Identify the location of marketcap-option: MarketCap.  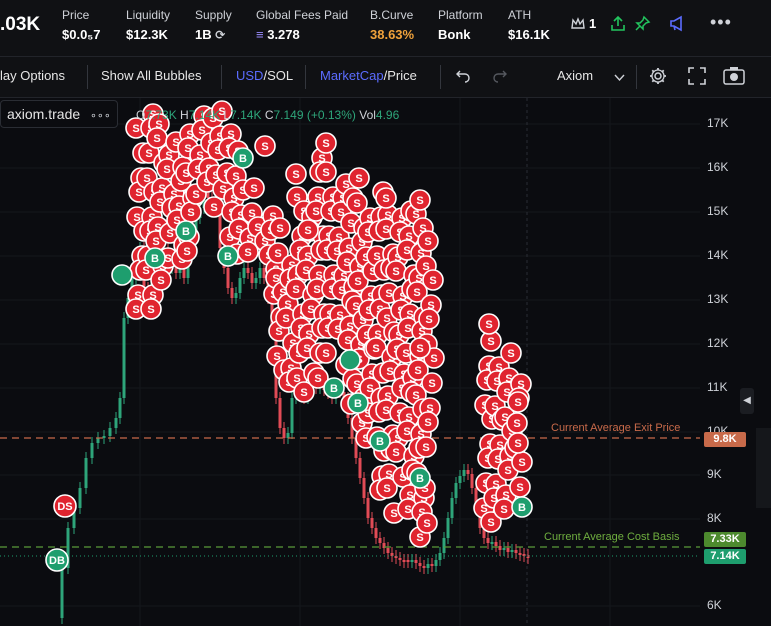
(352, 75).